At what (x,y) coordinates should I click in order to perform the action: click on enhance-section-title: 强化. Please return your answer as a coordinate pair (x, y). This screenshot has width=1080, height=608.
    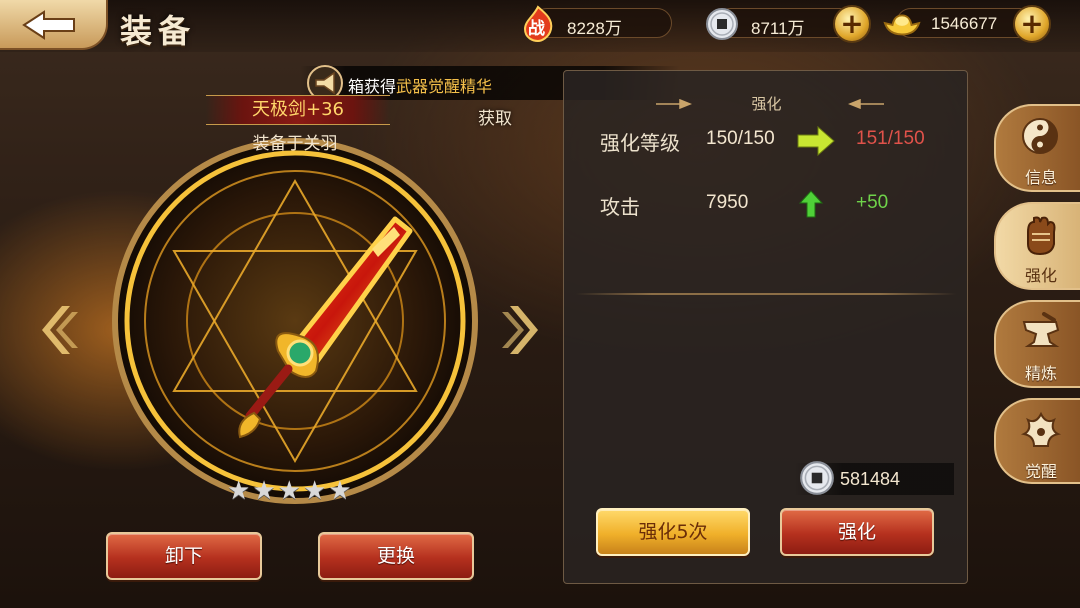
    Looking at the image, I should click on (766, 104).